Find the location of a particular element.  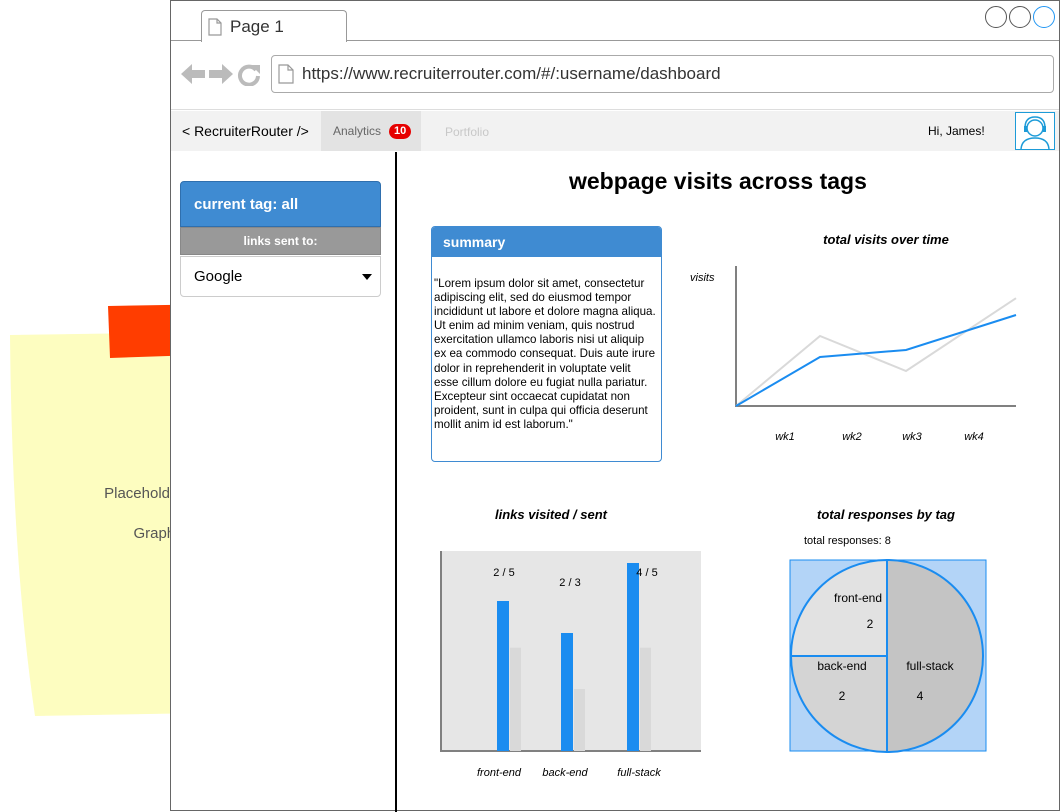

bar-sent-front-end is located at coordinates (515, 699).